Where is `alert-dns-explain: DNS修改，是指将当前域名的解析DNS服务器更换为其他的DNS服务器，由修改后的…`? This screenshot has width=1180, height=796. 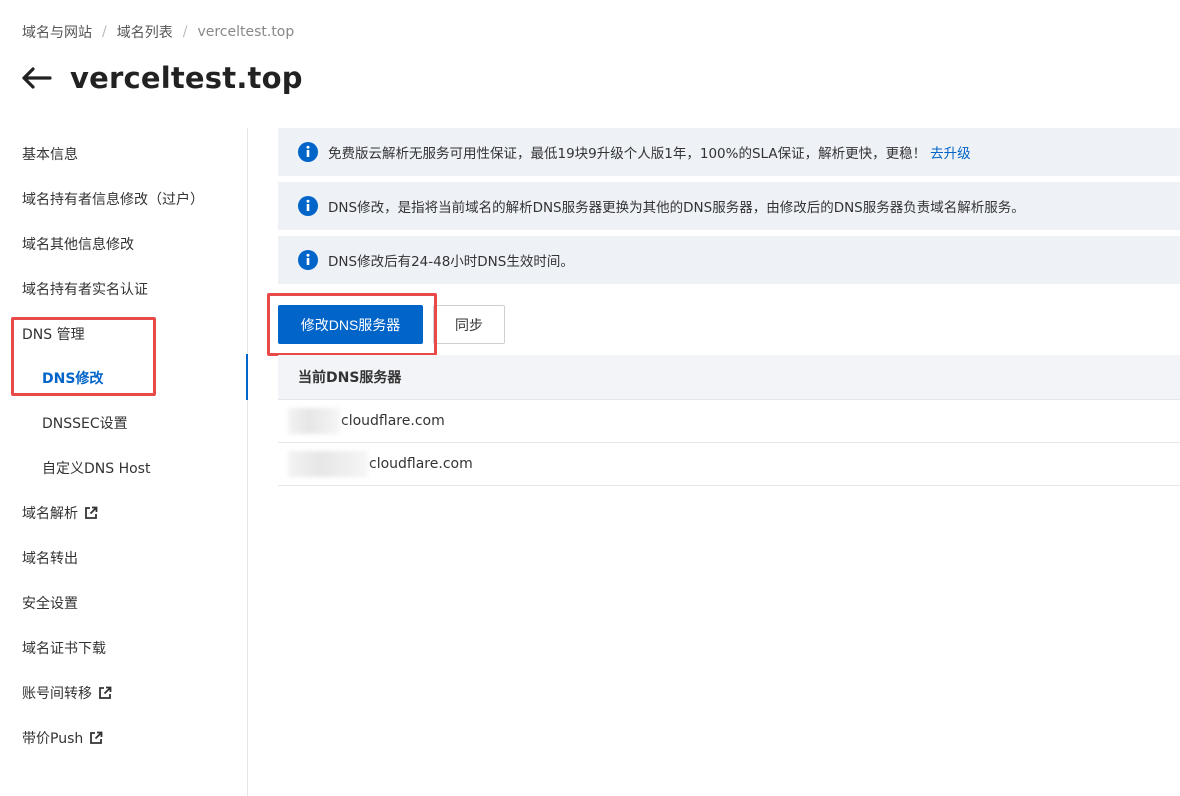 alert-dns-explain: DNS修改，是指将当前域名的解析DNS服务器更换为其他的DNS服务器，由修改后的… is located at coordinates (729, 206).